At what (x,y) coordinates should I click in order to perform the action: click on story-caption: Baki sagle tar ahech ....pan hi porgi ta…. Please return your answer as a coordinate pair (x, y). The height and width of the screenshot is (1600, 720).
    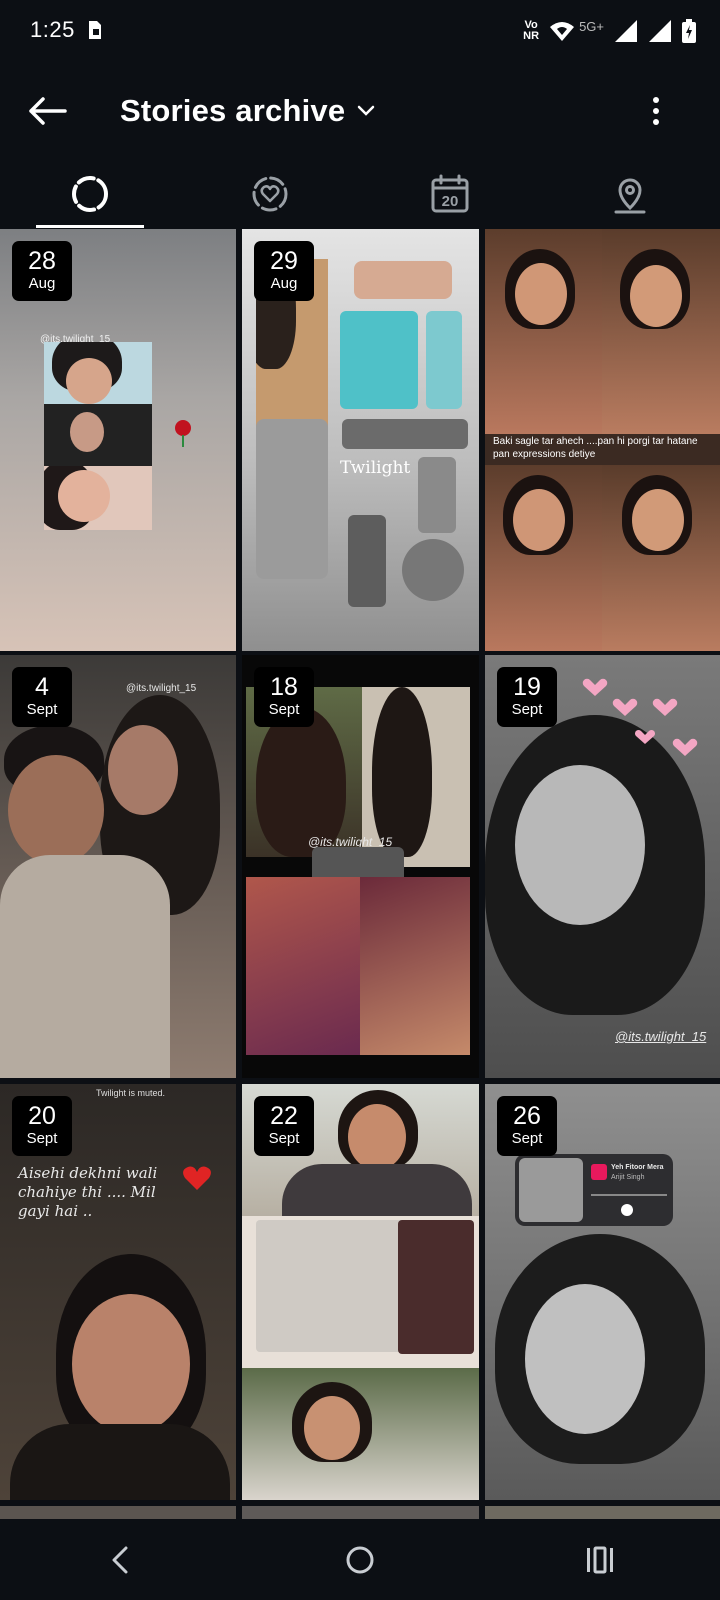
    Looking at the image, I should click on (595, 448).